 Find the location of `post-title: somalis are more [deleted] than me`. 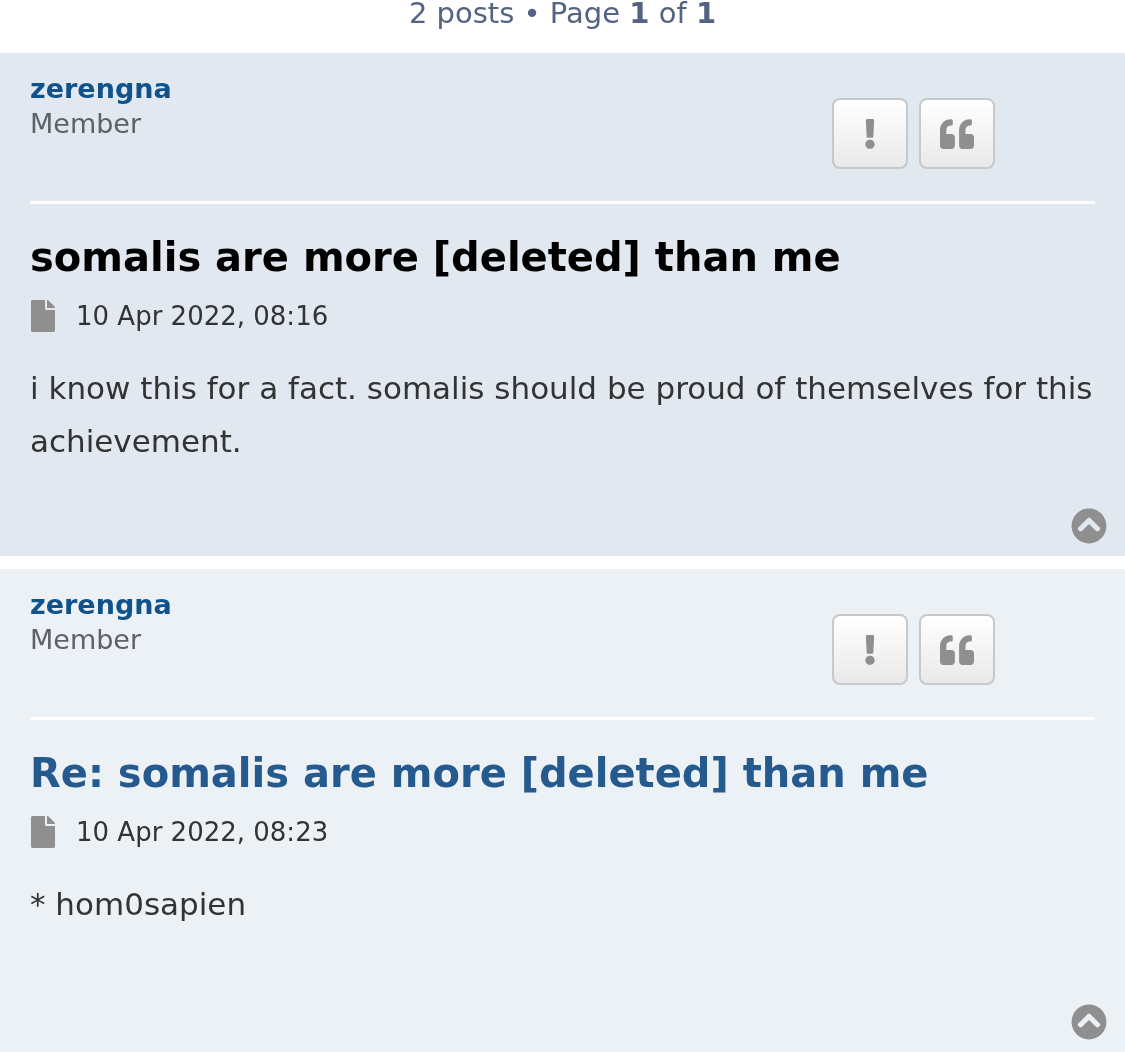

post-title: somalis are more [deleted] than me is located at coordinates (435, 257).